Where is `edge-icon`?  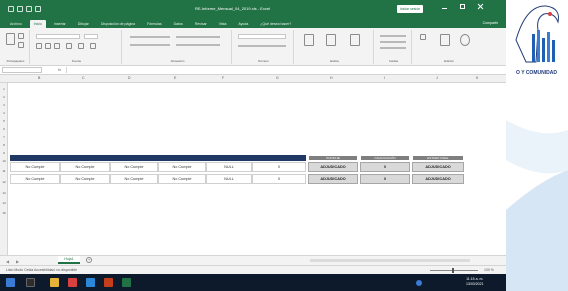
edge-icon is located at coordinates (90, 282).